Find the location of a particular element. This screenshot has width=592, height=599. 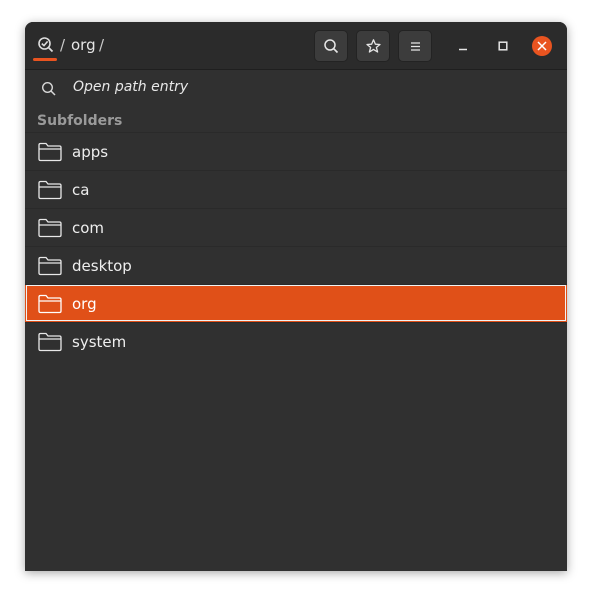

minimize-icon is located at coordinates (463, 49).